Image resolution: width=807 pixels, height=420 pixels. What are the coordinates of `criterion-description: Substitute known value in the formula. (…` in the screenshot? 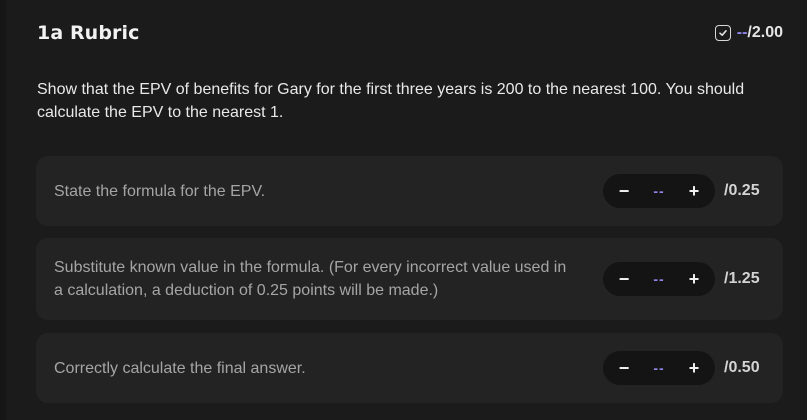 It's located at (310, 279).